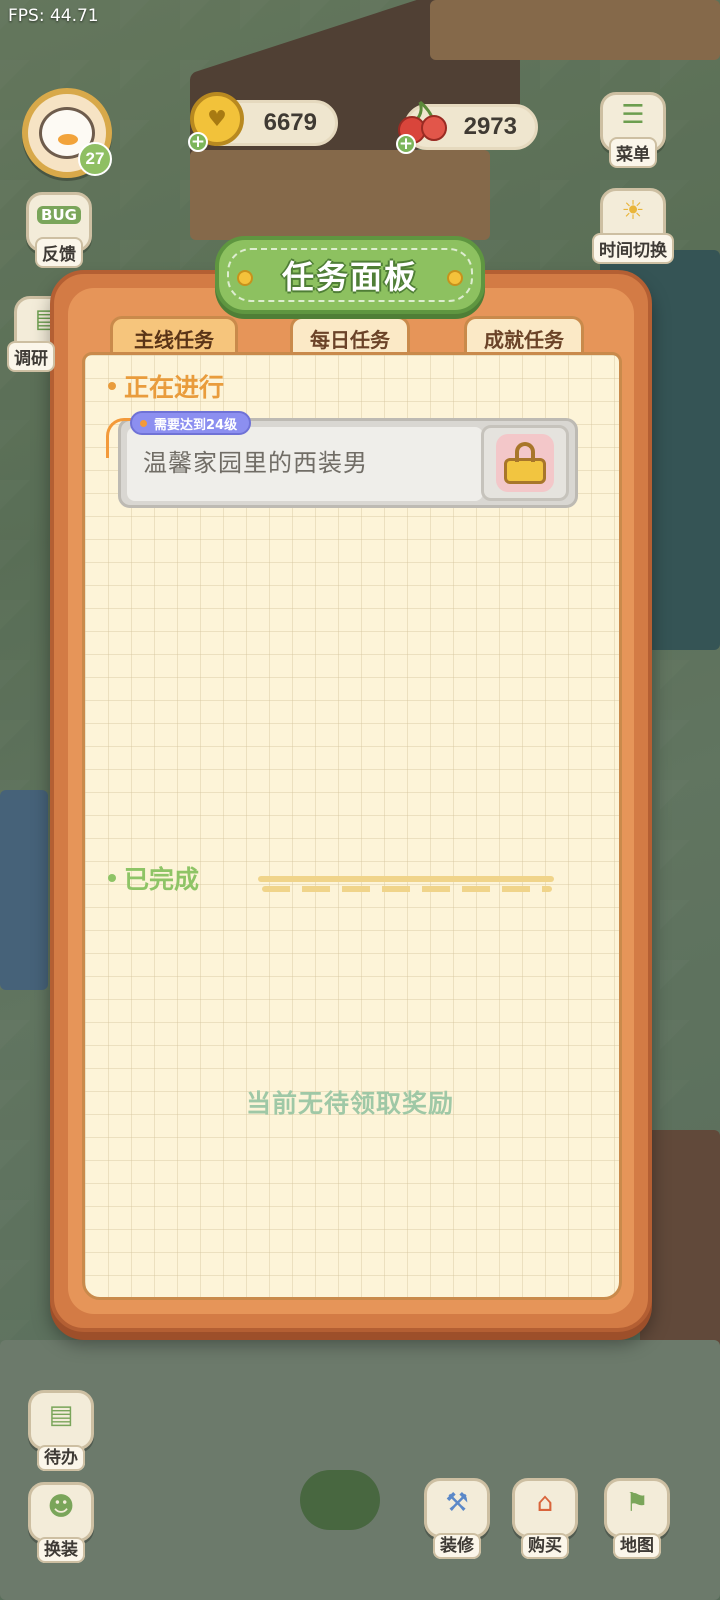  Describe the element at coordinates (61, 1458) in the screenshot. I see `todo-label: 待办` at that location.